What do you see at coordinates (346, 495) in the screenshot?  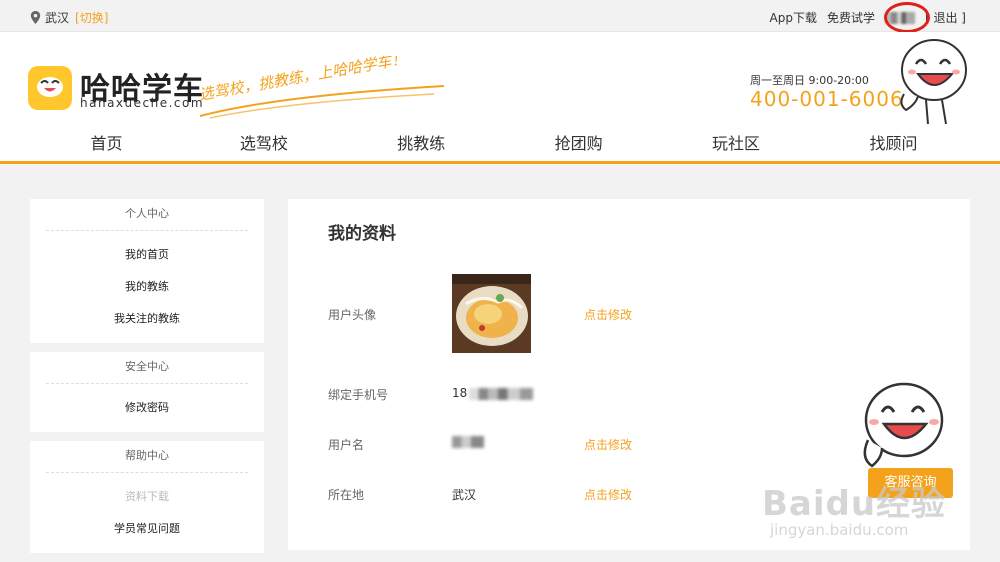 I see `location-label: 所在地` at bounding box center [346, 495].